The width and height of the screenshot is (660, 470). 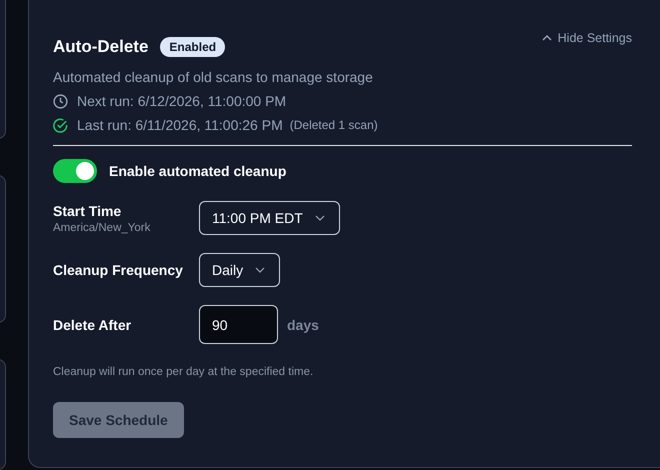 I want to click on field-label: Cleanup Frequency, so click(x=118, y=270).